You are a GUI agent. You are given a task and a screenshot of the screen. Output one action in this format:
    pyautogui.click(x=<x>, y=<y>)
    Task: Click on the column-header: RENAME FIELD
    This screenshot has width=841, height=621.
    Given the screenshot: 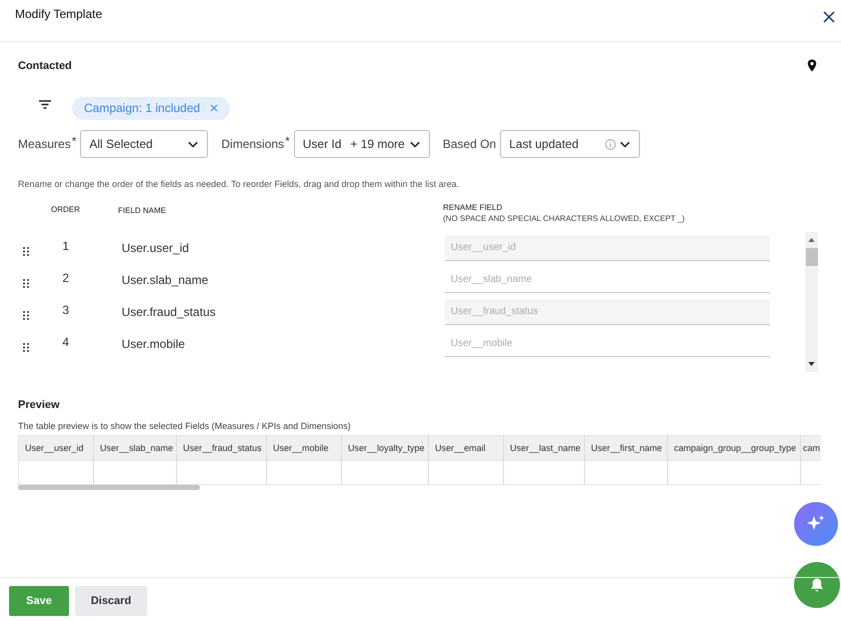 What is the action you would take?
    pyautogui.click(x=473, y=207)
    